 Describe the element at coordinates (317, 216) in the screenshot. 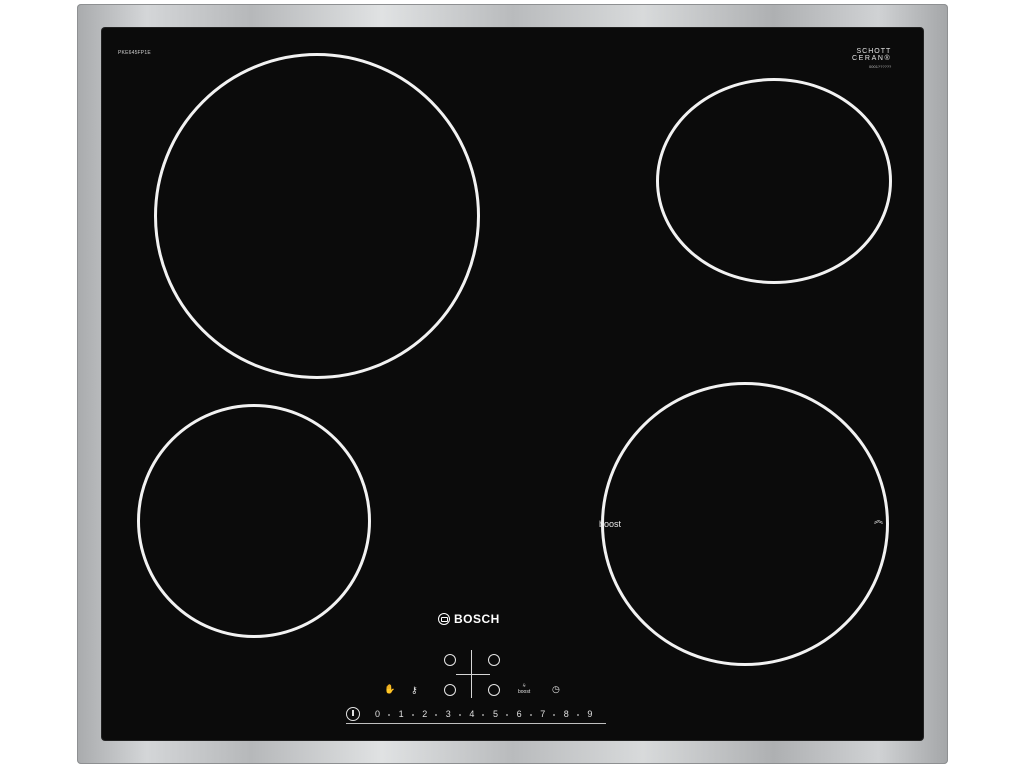

I see `cooking-zone-front-left-large` at that location.